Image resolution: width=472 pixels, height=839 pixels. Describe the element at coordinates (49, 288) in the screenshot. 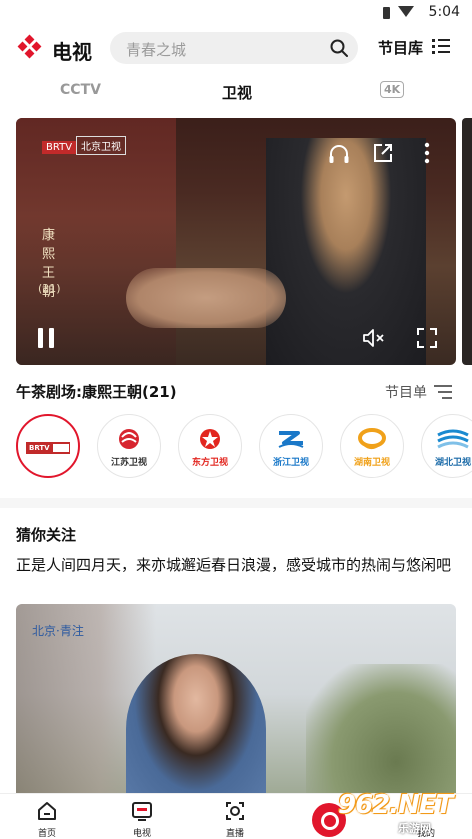

I see `episode-number: (21)` at that location.